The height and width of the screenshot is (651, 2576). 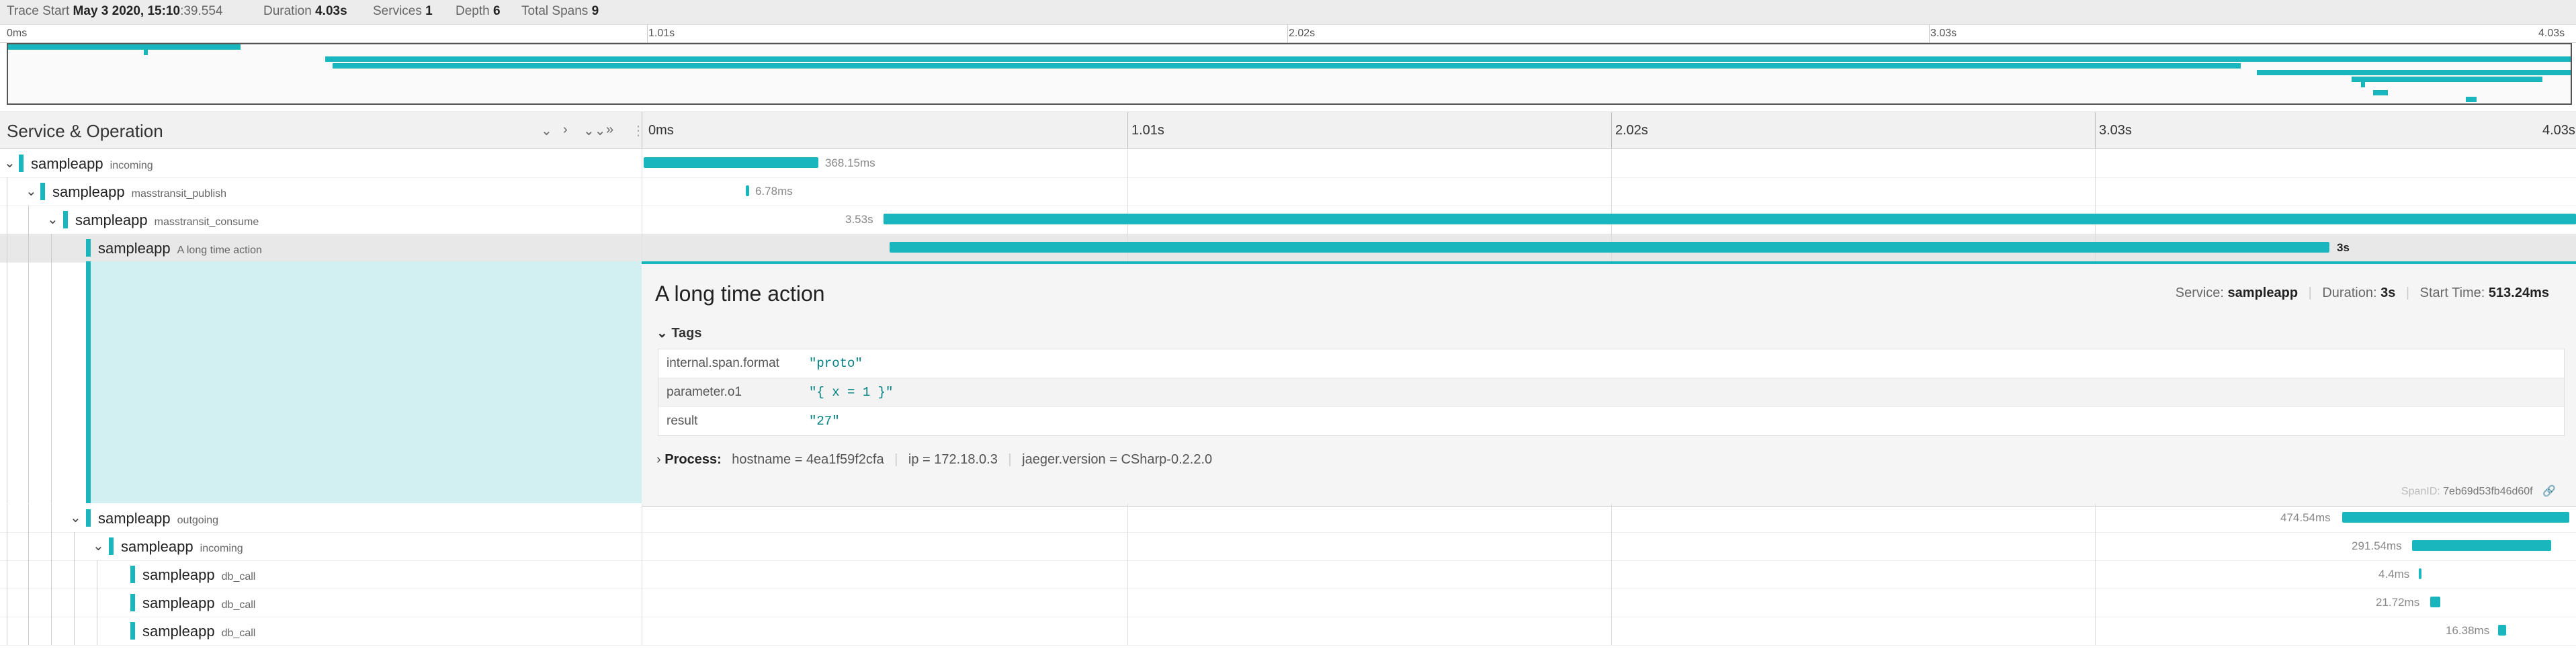 What do you see at coordinates (661, 130) in the screenshot?
I see `timeline-tick: 0ms` at bounding box center [661, 130].